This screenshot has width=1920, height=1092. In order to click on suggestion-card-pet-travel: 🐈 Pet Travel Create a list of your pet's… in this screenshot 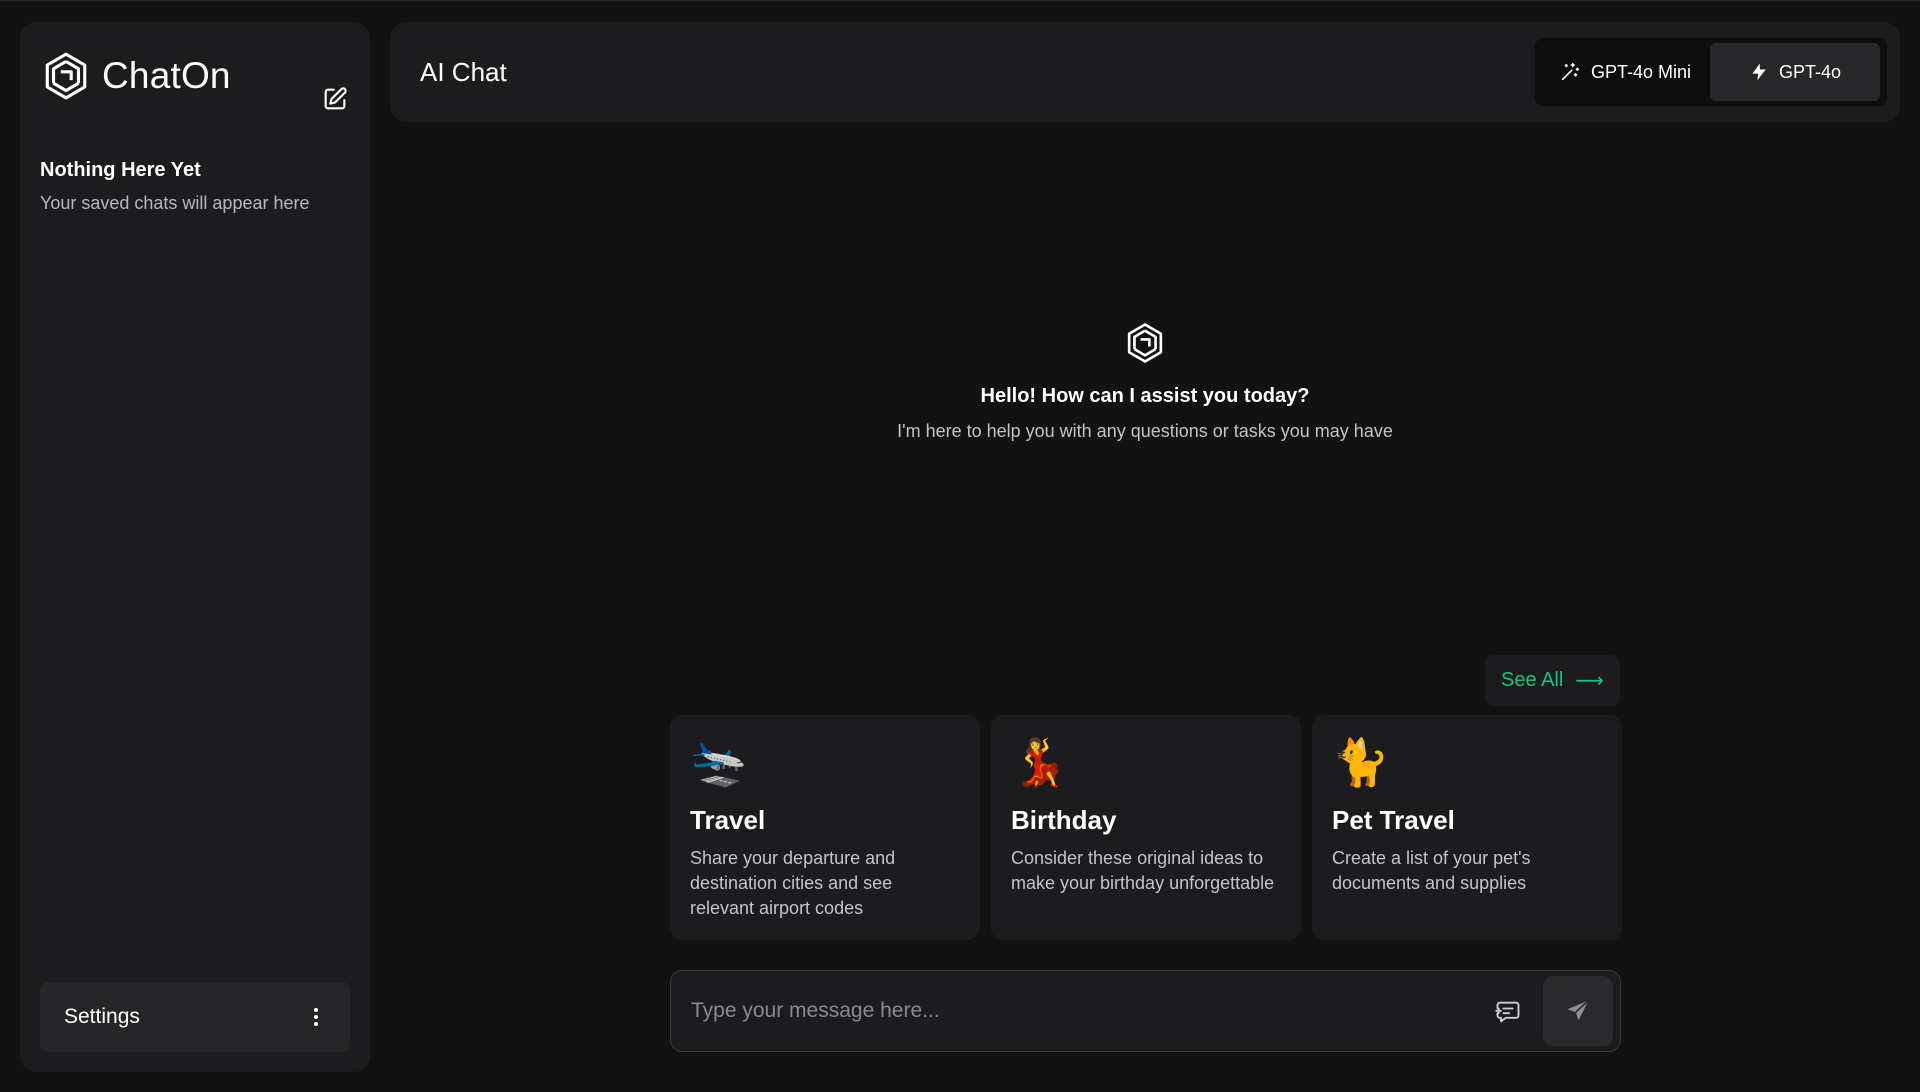, I will do `click(1467, 827)`.